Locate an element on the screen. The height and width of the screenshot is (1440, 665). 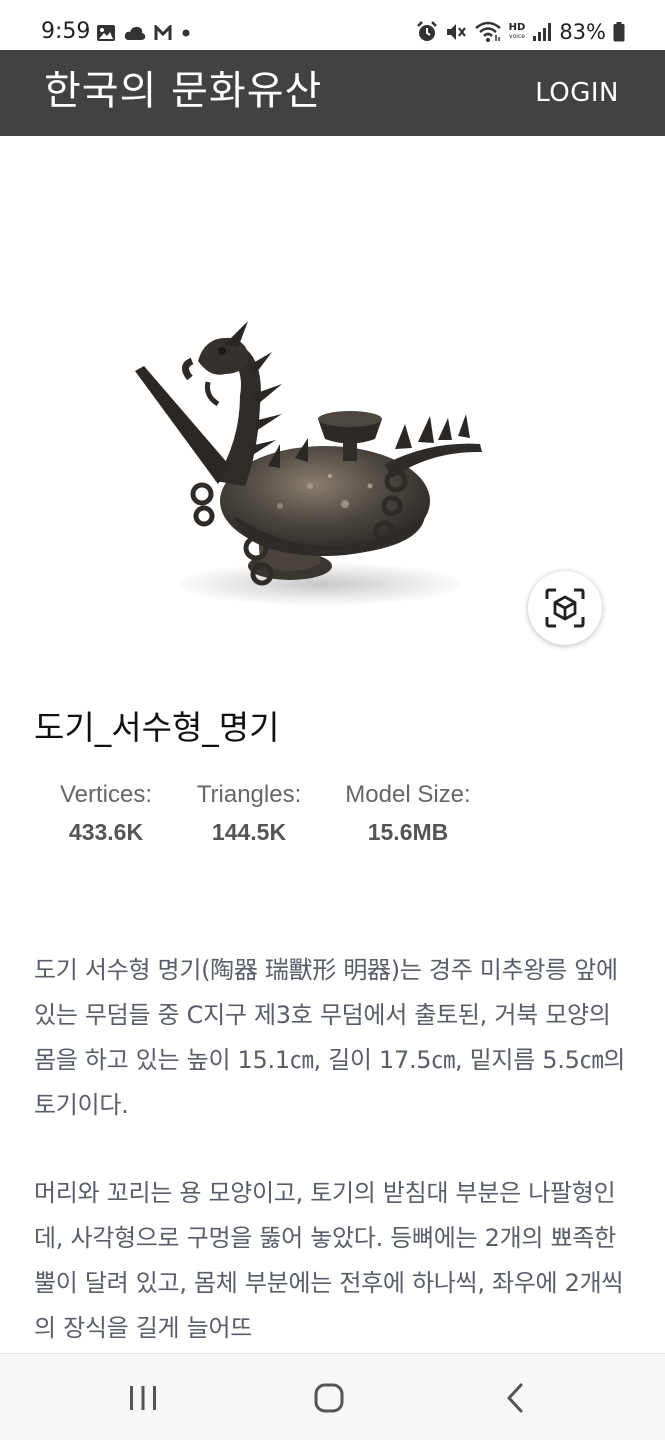
status-right-icons: HD voice 83% is located at coordinates (520, 32).